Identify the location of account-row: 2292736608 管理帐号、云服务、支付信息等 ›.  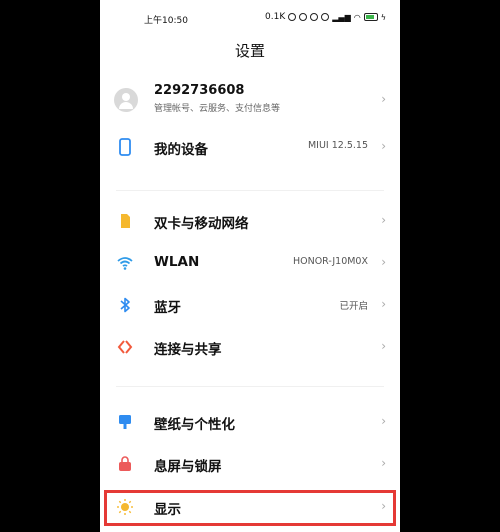
(250, 99).